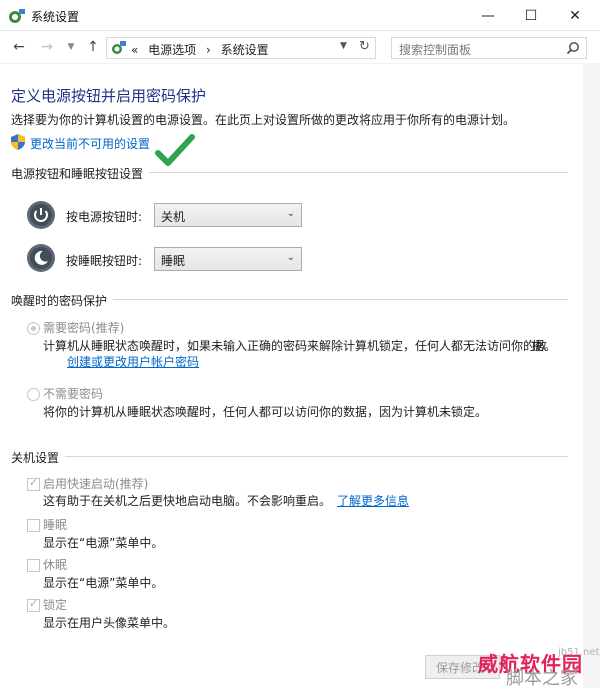  What do you see at coordinates (33, 604) in the screenshot?
I see `lock-checkbox` at bounding box center [33, 604].